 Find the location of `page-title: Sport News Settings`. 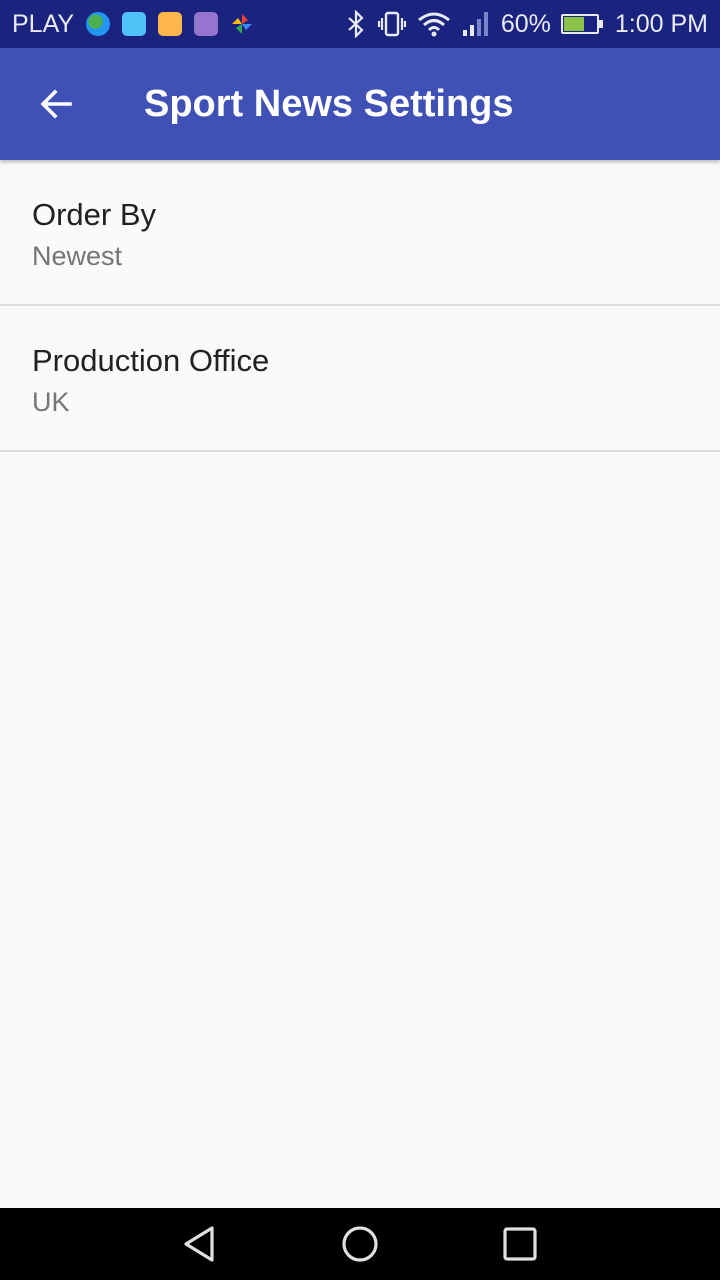

page-title: Sport News Settings is located at coordinates (329, 103).